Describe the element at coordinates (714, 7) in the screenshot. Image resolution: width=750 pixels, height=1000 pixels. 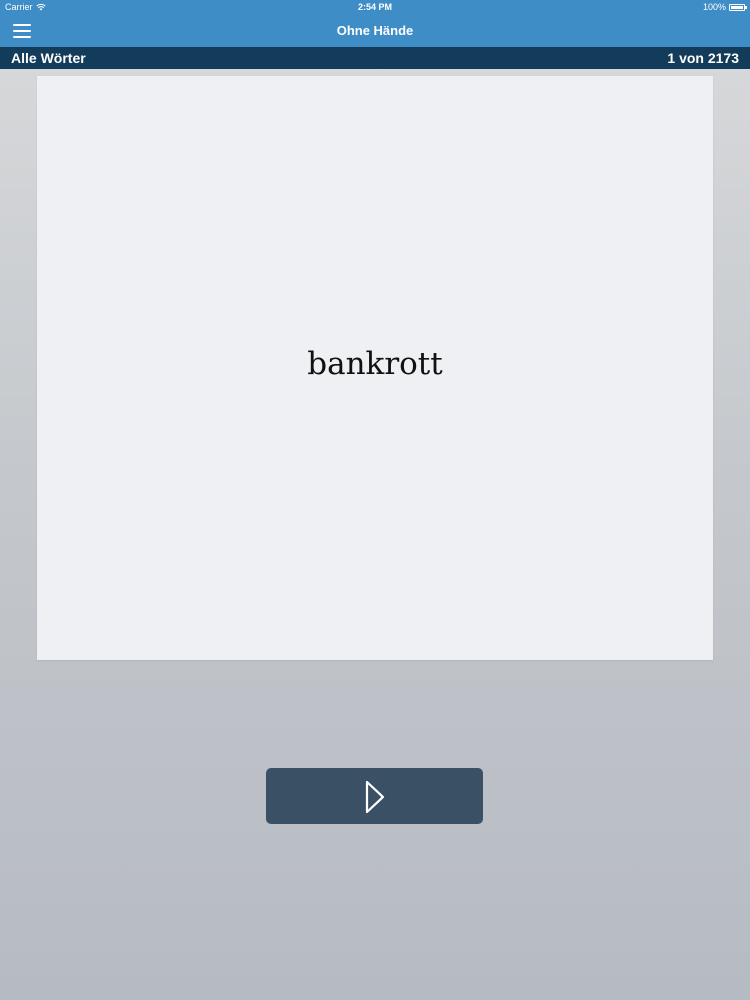
I see `battery-percent: 100%` at that location.